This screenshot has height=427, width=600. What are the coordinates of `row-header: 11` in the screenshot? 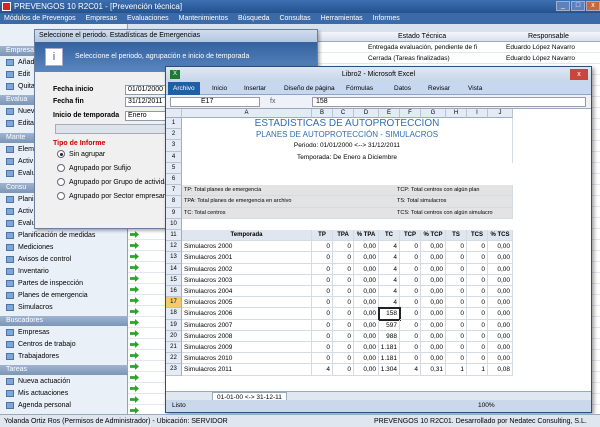 It's located at (174, 236).